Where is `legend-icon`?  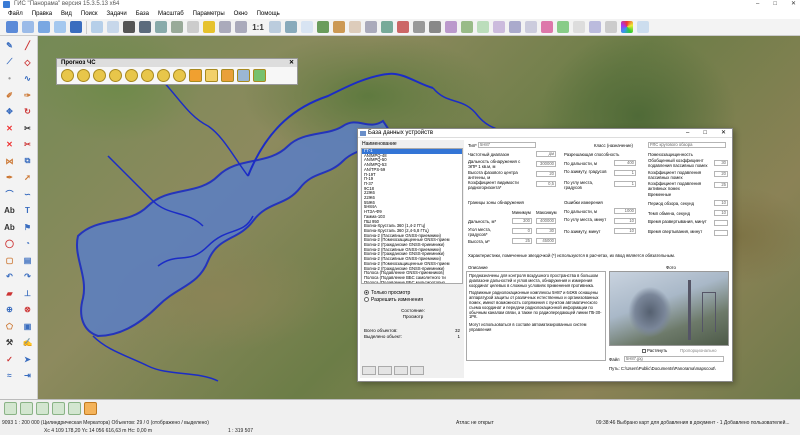 legend-icon is located at coordinates (499, 27).